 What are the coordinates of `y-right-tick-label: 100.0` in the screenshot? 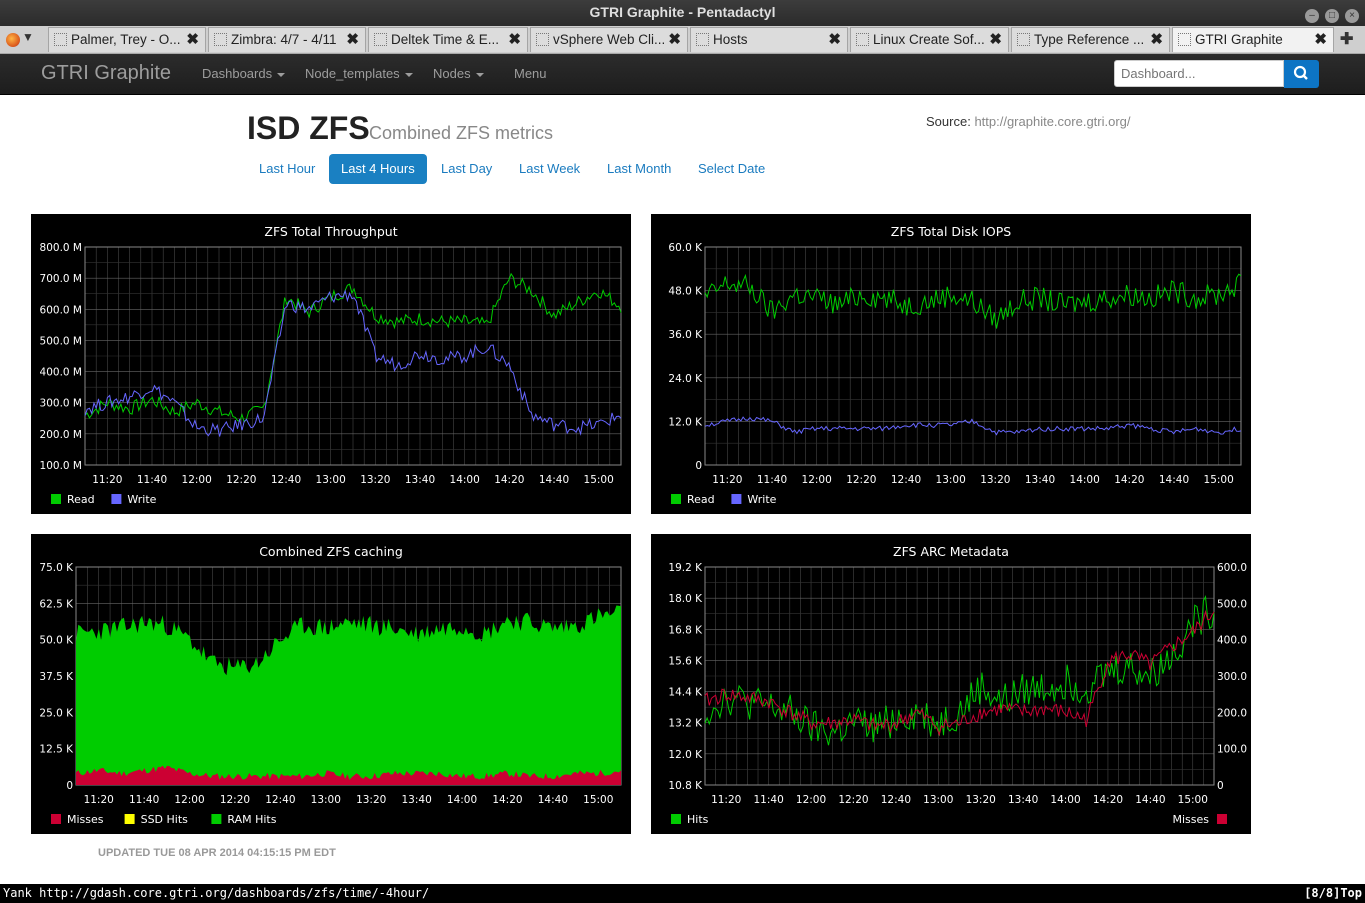 It's located at (1232, 750).